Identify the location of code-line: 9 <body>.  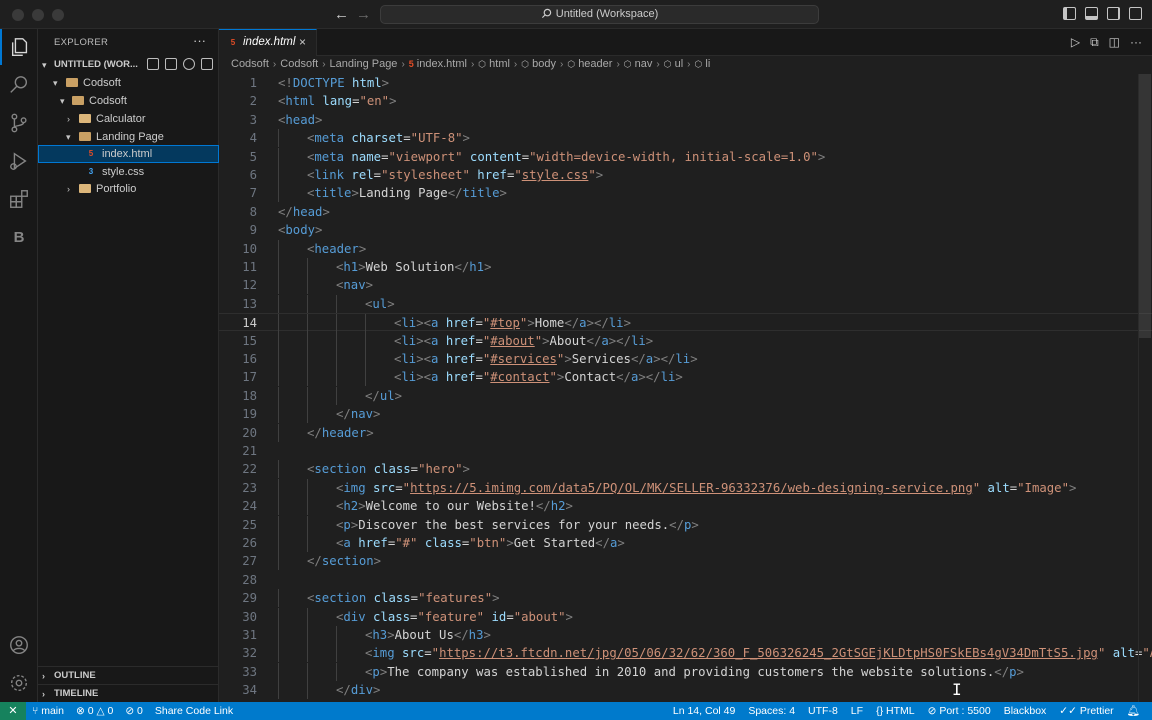
(685, 230).